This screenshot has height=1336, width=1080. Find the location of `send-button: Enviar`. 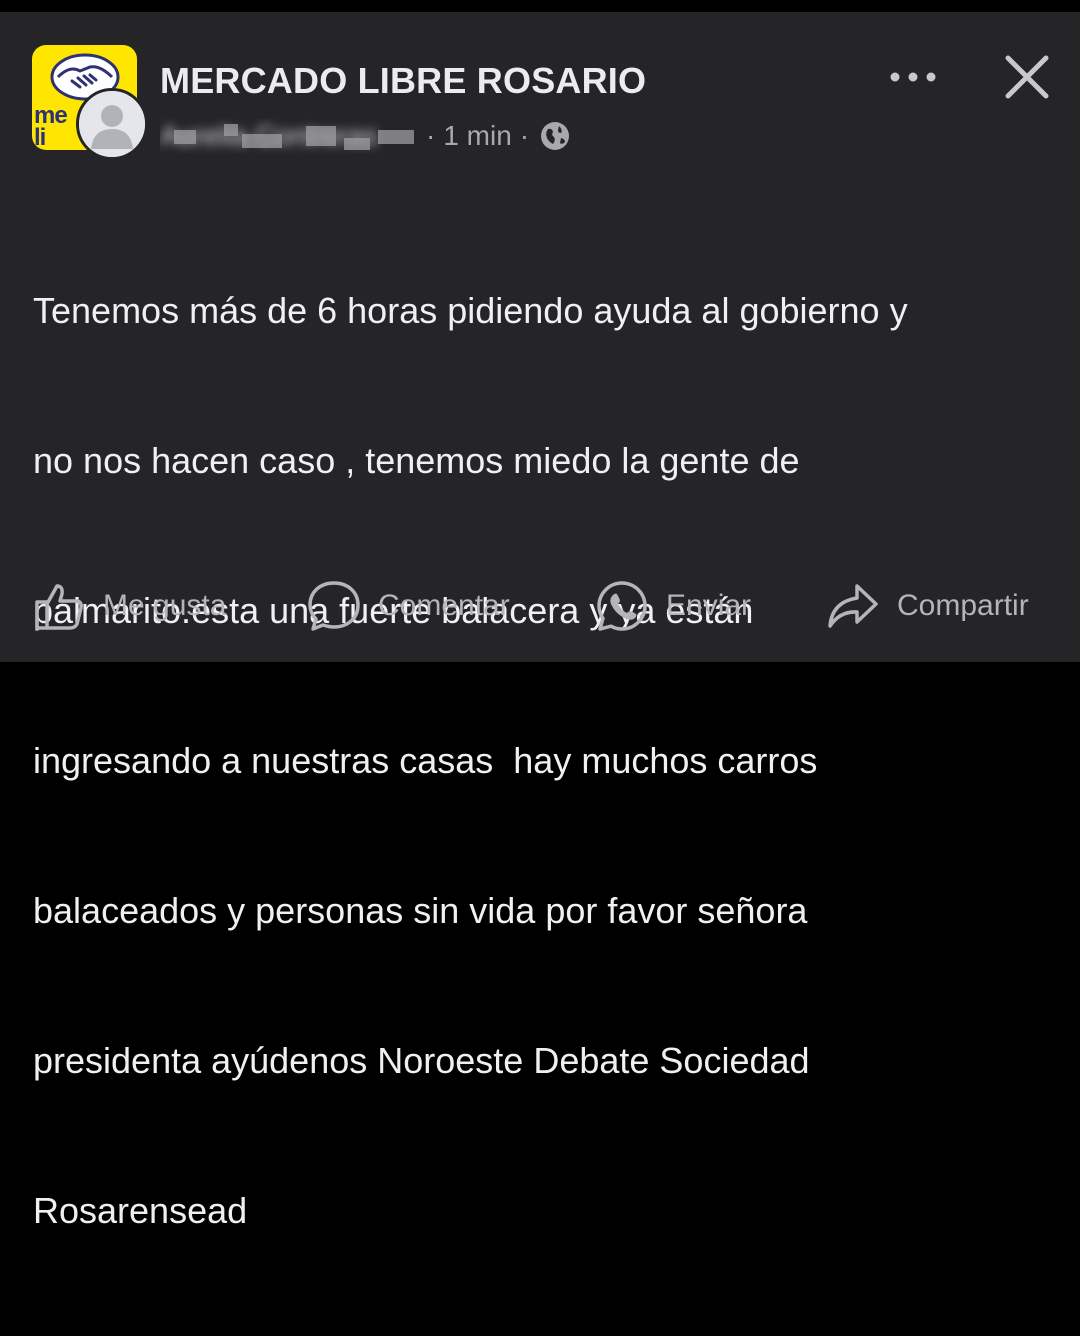

send-button: Enviar is located at coordinates (673, 606).